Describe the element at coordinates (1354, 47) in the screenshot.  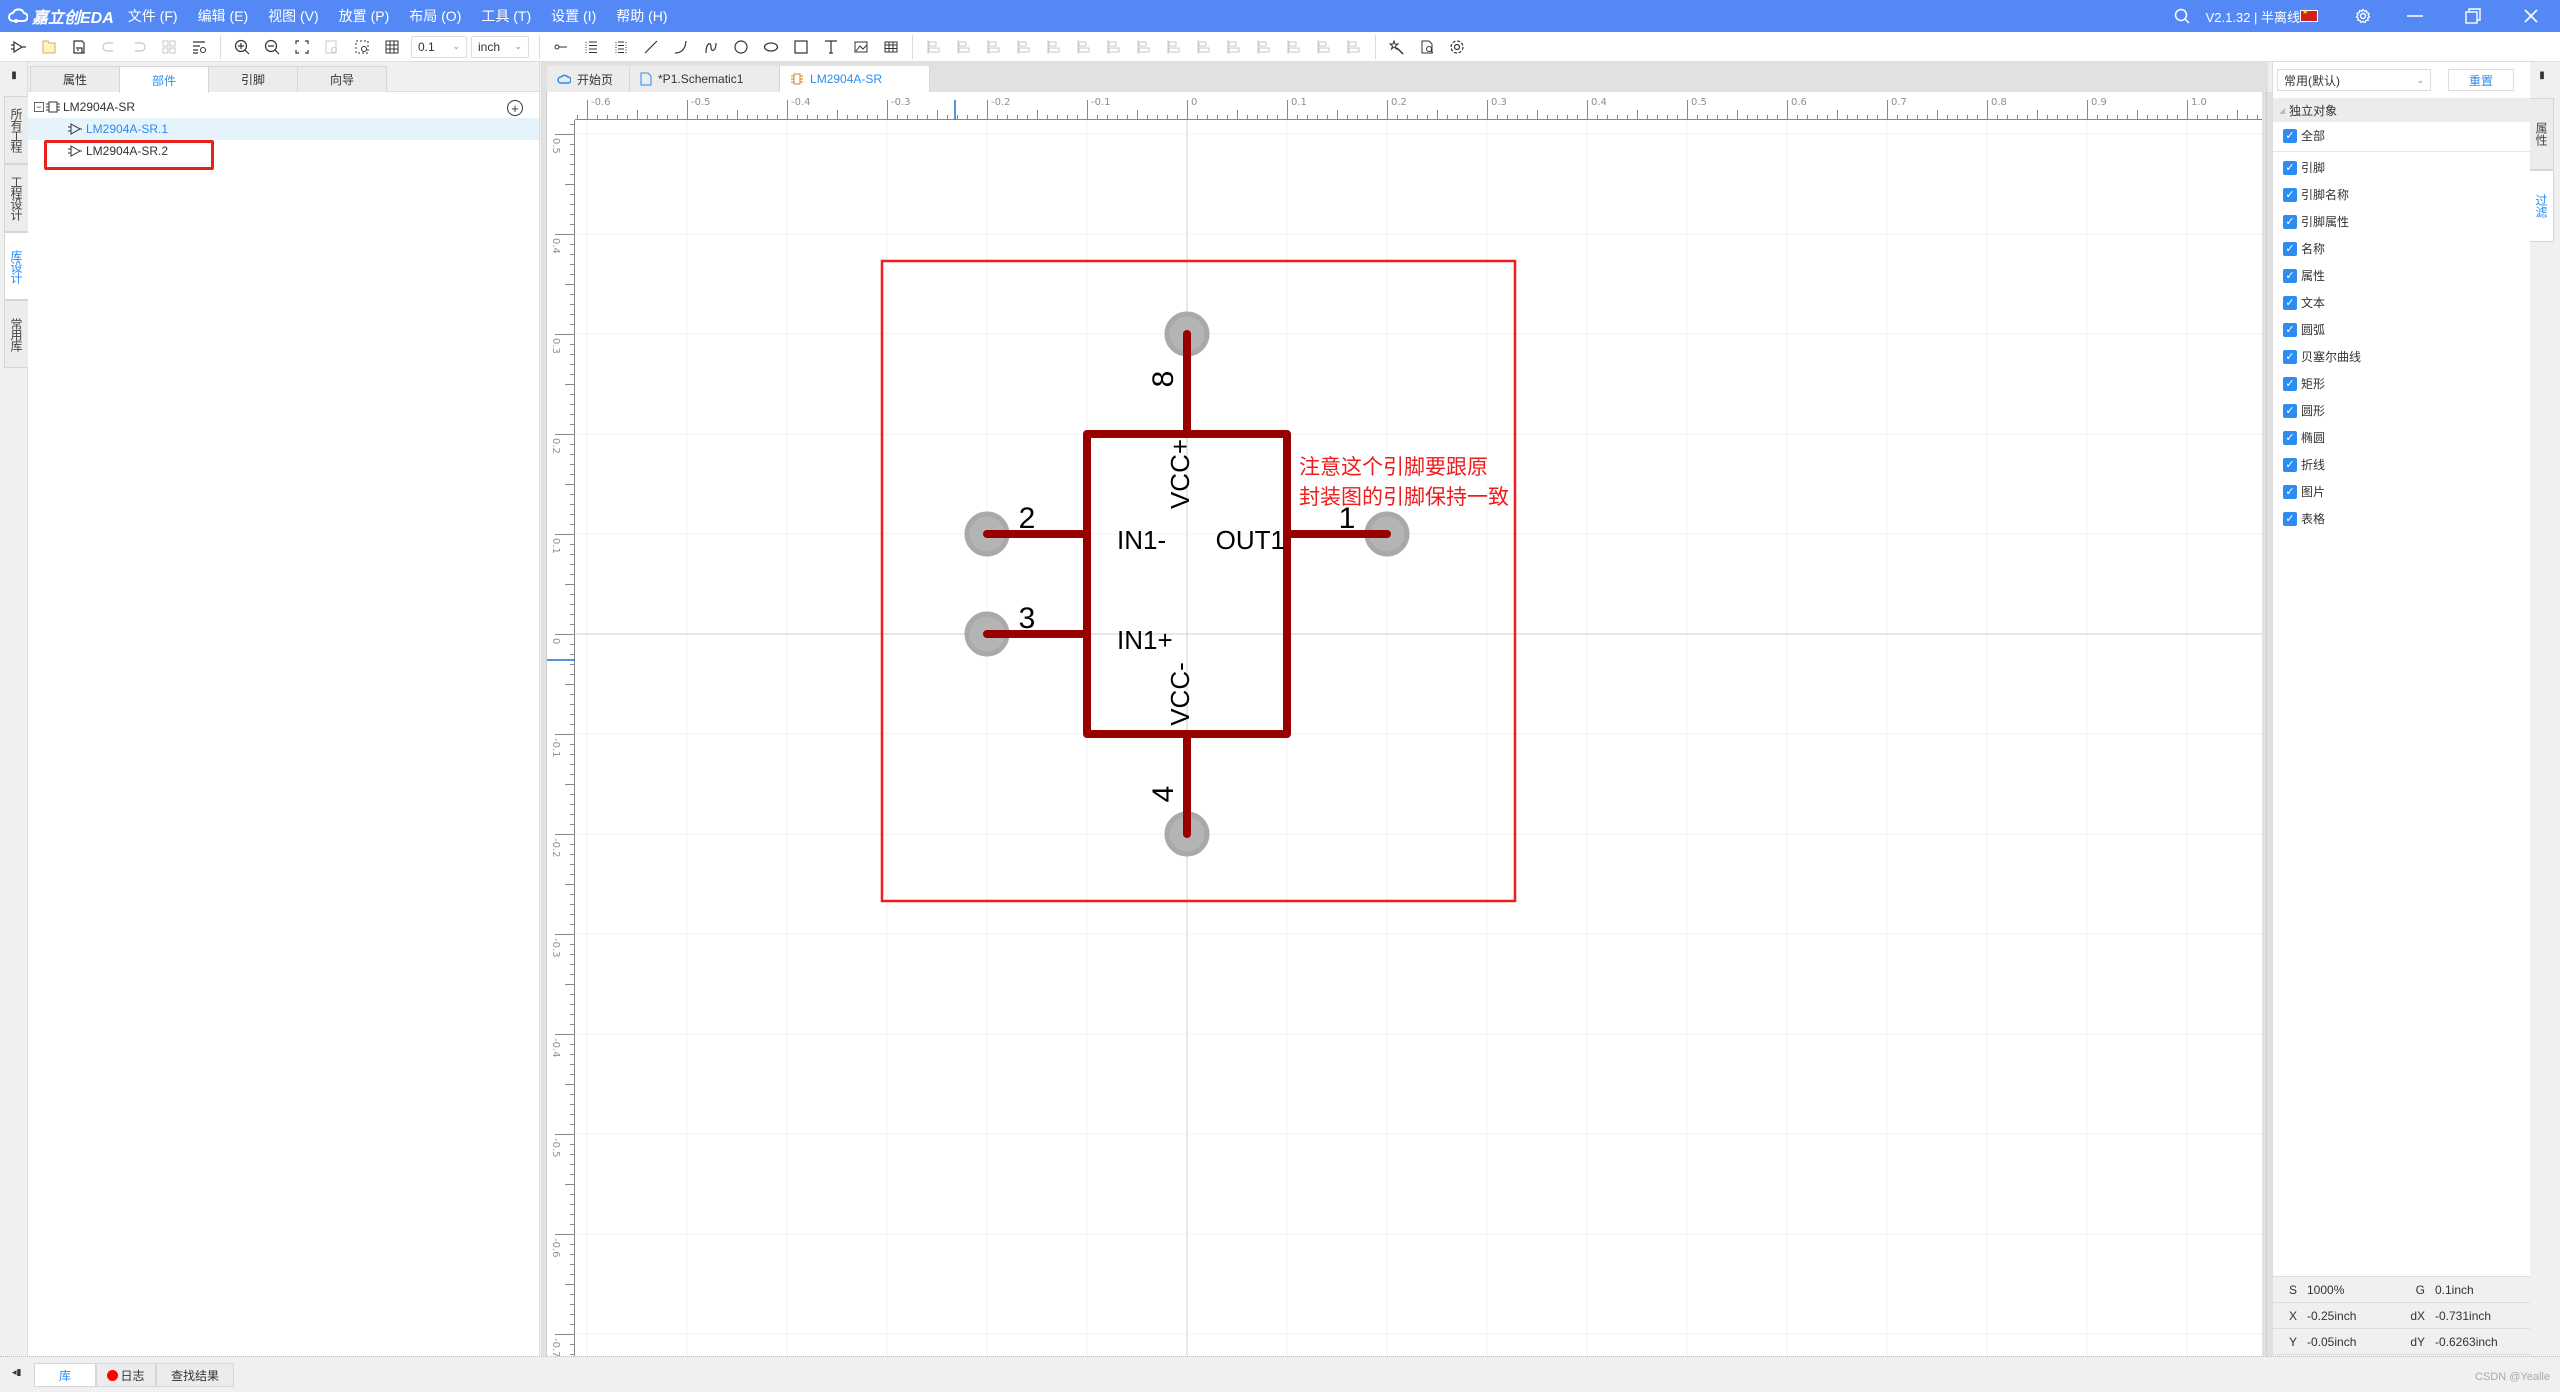
I see `send-back-icon` at that location.